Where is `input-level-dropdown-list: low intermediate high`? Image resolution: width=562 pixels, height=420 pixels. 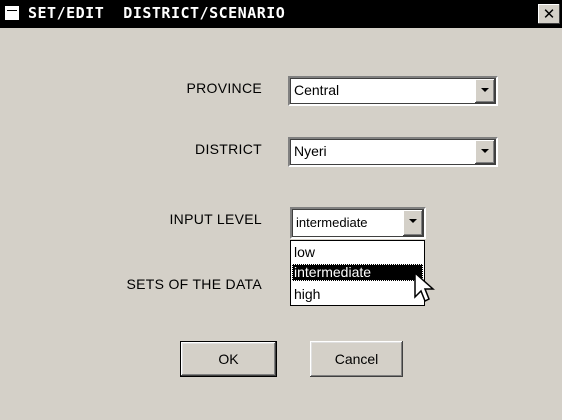
input-level-dropdown-list: low intermediate high is located at coordinates (357, 273).